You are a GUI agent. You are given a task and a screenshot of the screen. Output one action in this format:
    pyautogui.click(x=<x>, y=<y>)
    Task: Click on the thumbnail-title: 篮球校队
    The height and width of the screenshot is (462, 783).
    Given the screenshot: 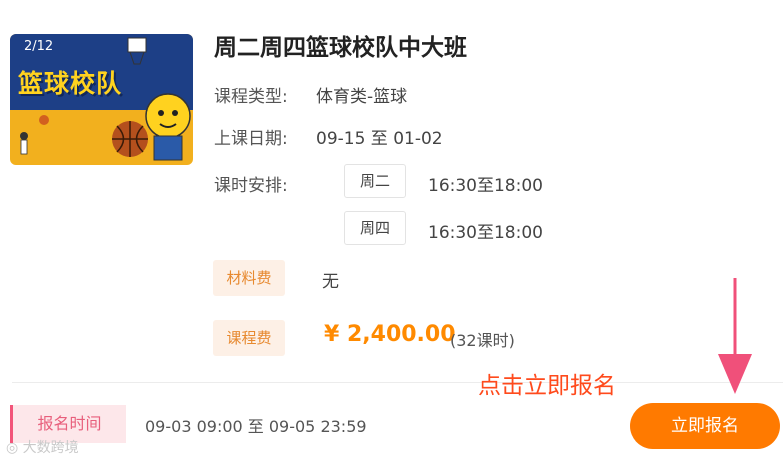 What is the action you would take?
    pyautogui.click(x=70, y=83)
    